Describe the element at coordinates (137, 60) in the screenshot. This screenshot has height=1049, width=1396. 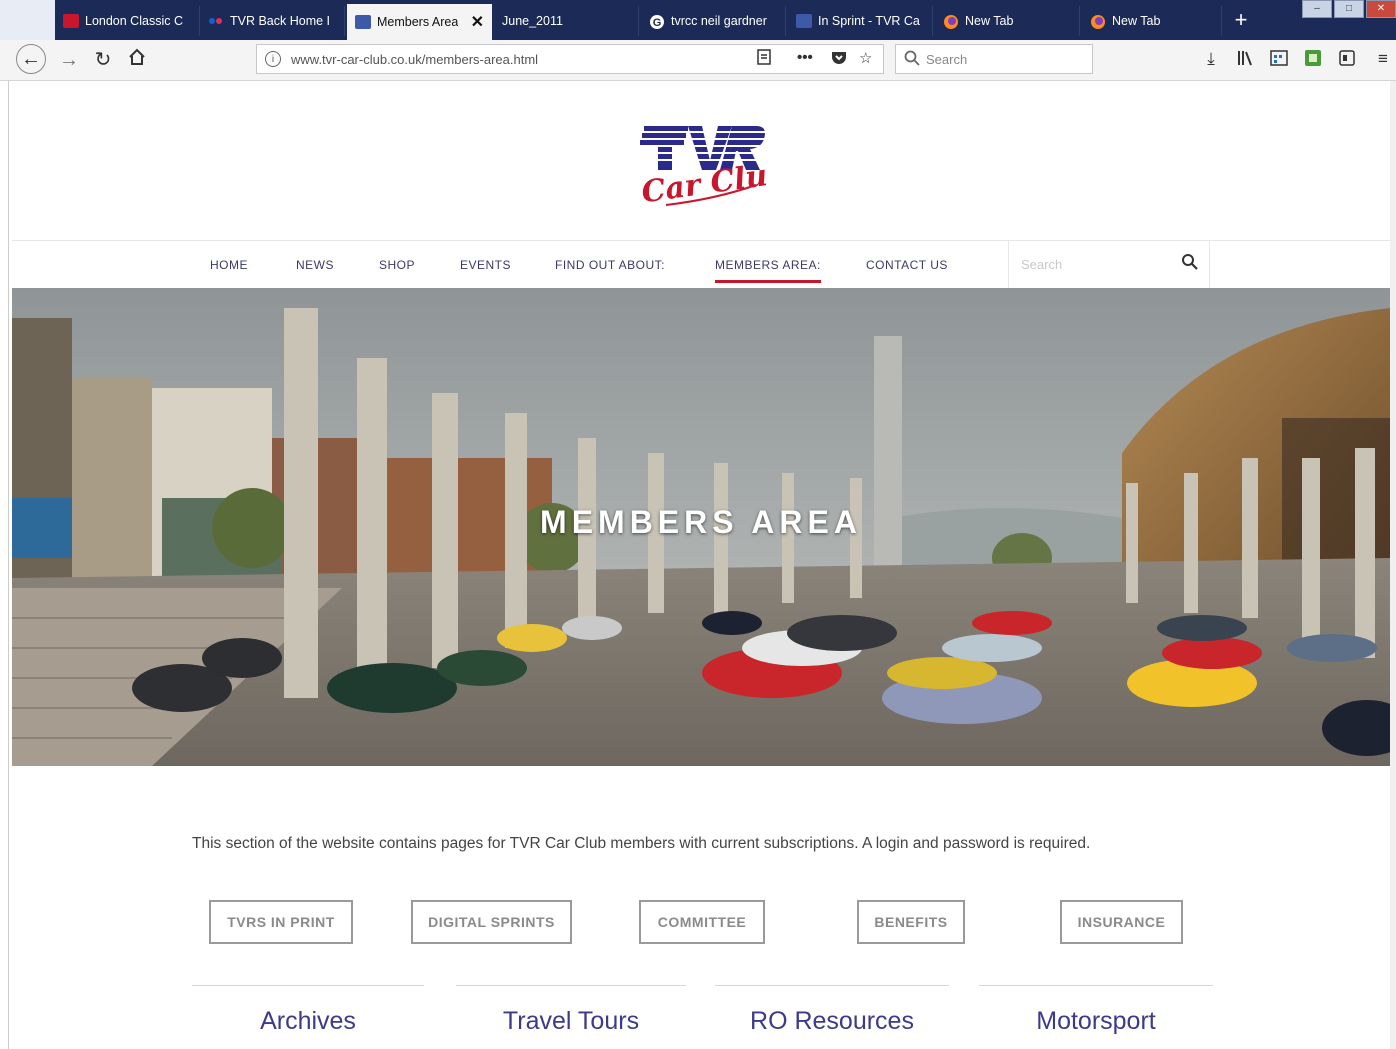
I see `home-icon` at that location.